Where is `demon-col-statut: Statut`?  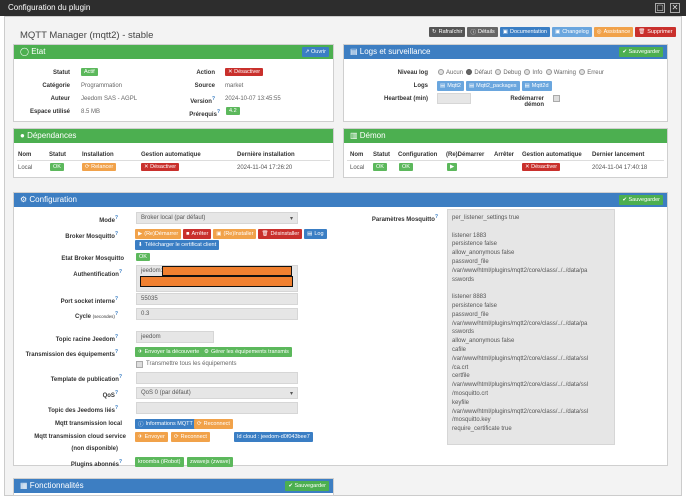
demon-col-statut: Statut is located at coordinates (381, 155).